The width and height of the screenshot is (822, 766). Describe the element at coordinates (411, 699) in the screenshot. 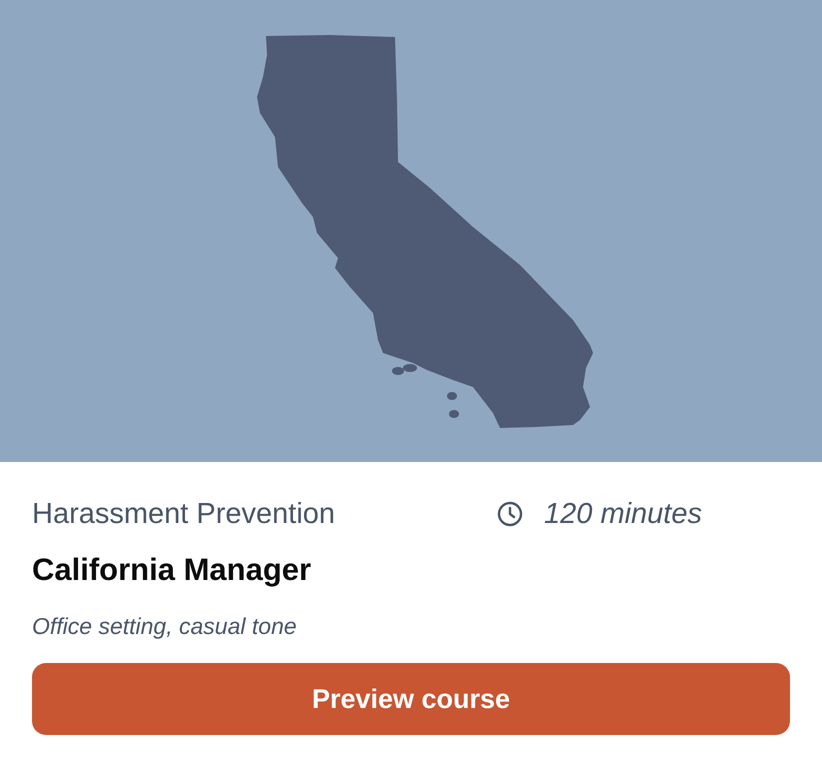

I see `preview-course-button: Preview course` at that location.